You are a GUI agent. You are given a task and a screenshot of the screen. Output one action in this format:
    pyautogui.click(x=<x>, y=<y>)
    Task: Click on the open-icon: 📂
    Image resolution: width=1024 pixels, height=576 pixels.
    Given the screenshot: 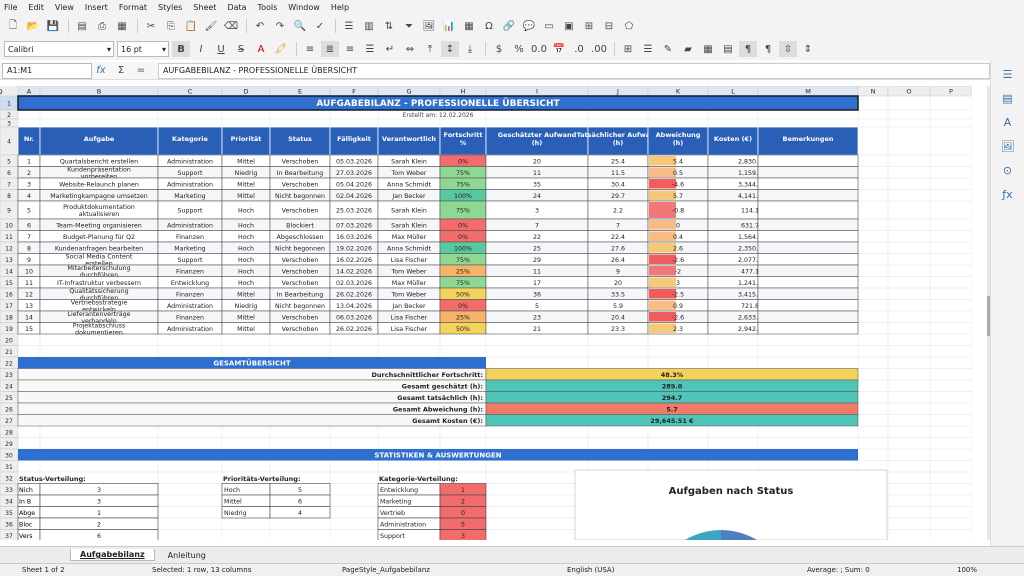 What is the action you would take?
    pyautogui.click(x=33, y=26)
    